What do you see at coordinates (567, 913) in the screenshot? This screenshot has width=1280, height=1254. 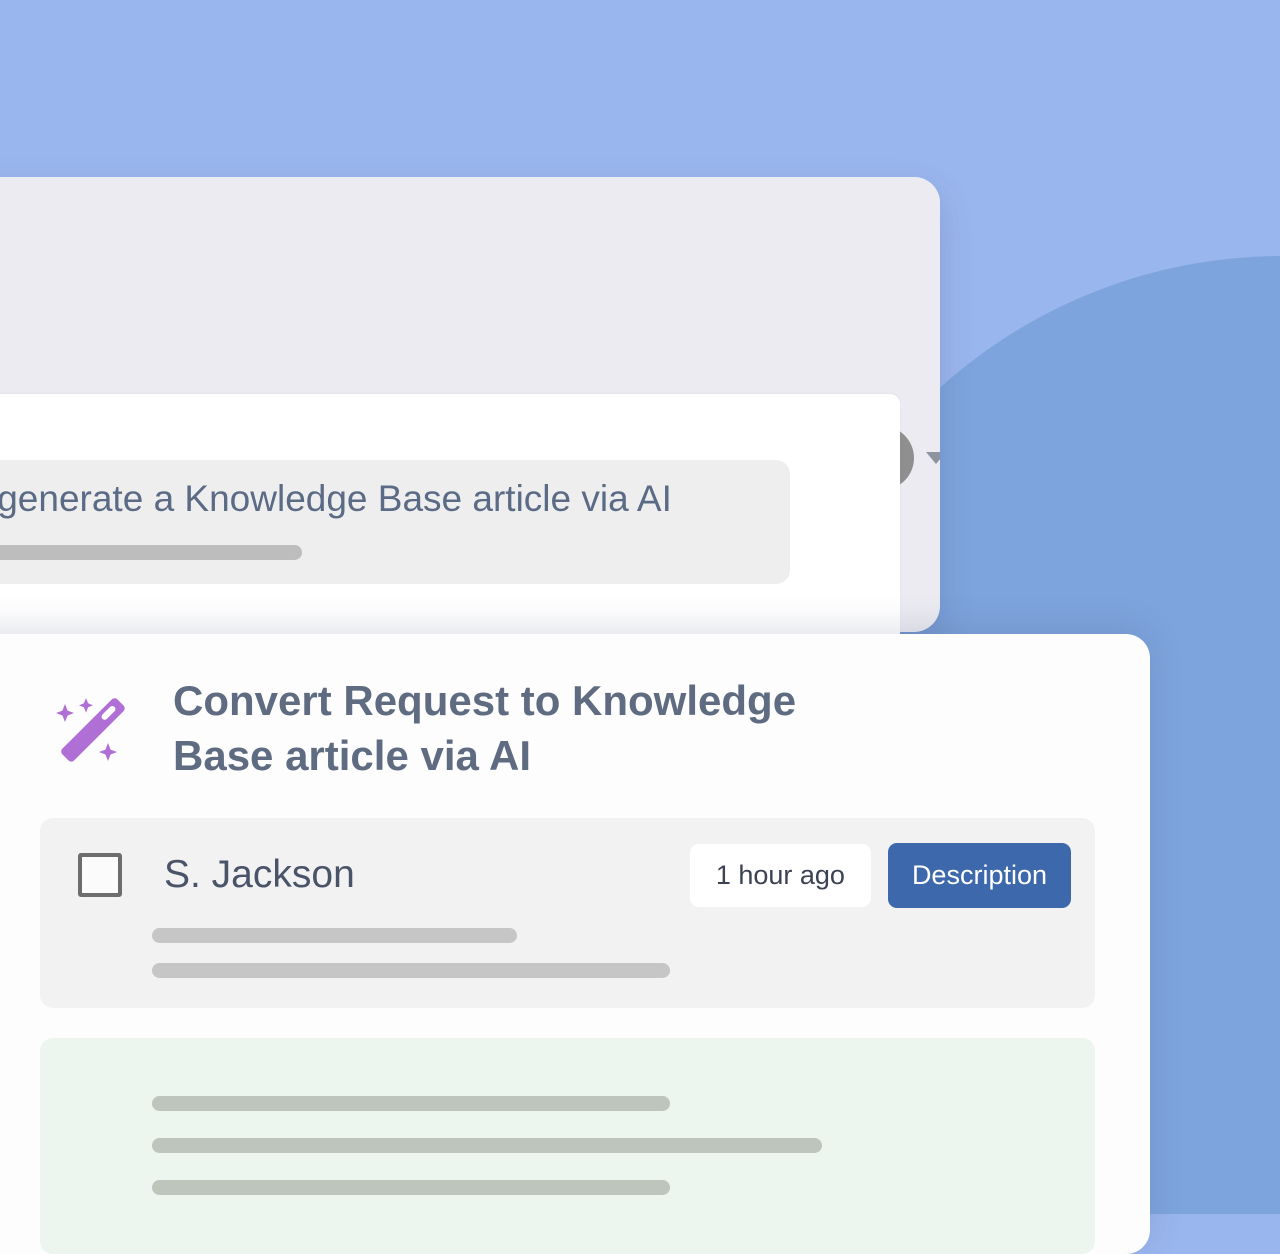 I see `request-card: S. Jackson 1 hour ago Description` at bounding box center [567, 913].